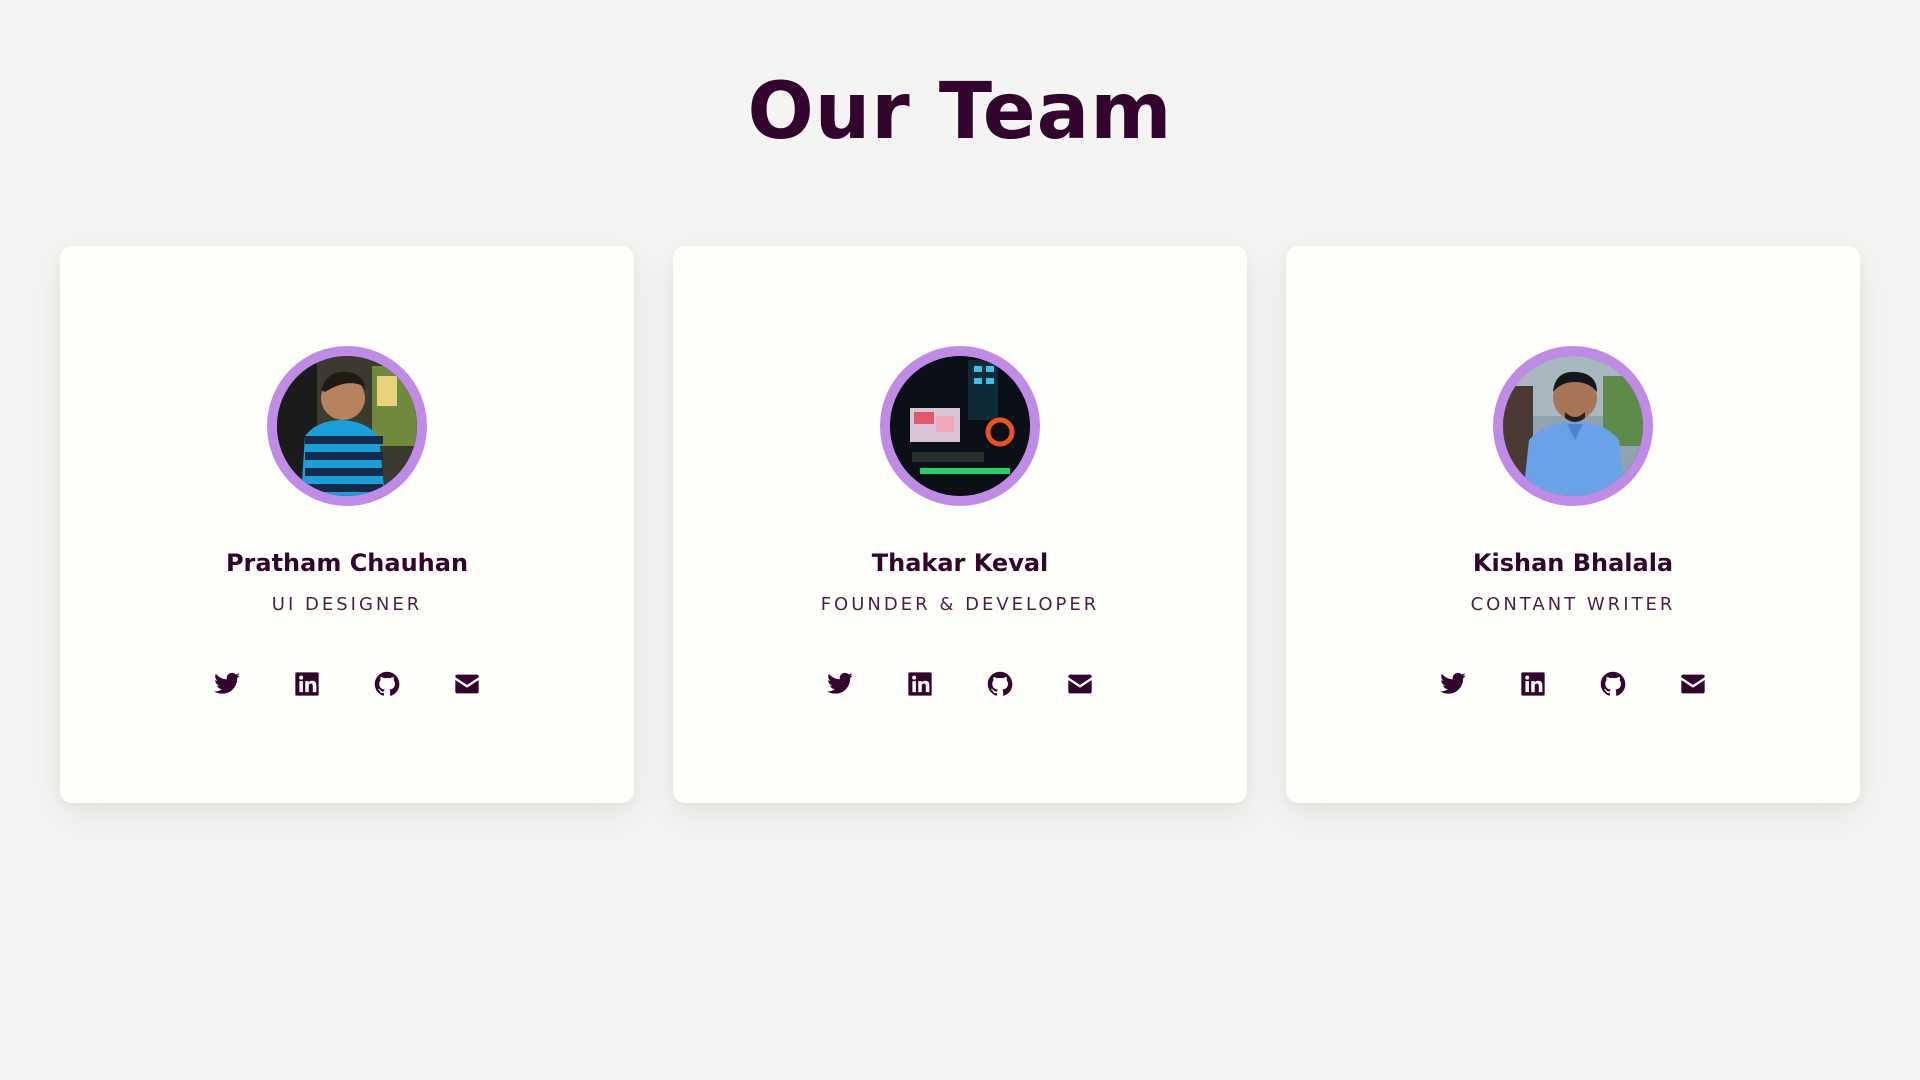 This screenshot has height=1080, width=1920. I want to click on gaming-setup-photo, so click(960, 426).